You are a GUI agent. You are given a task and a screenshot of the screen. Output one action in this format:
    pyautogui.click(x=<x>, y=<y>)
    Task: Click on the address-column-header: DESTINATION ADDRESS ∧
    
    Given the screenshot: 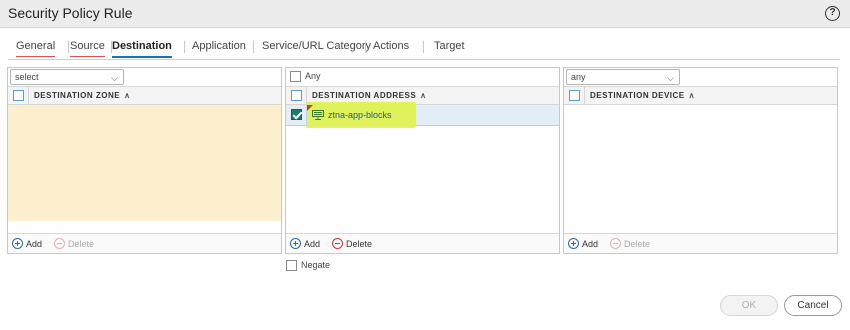 What is the action you would take?
    pyautogui.click(x=369, y=95)
    